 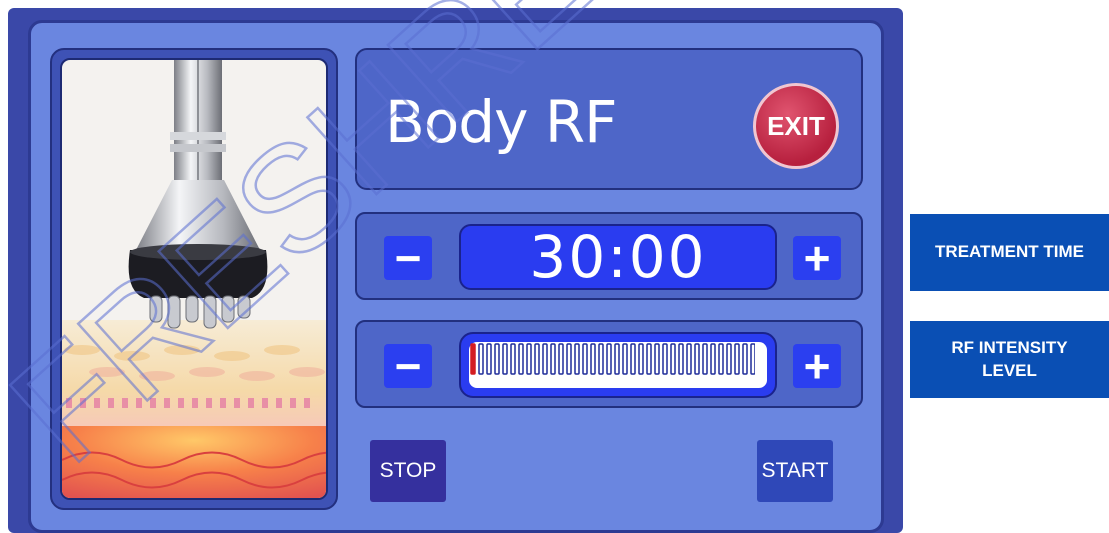 I want to click on rf-intensity-row: − +, so click(x=609, y=364).